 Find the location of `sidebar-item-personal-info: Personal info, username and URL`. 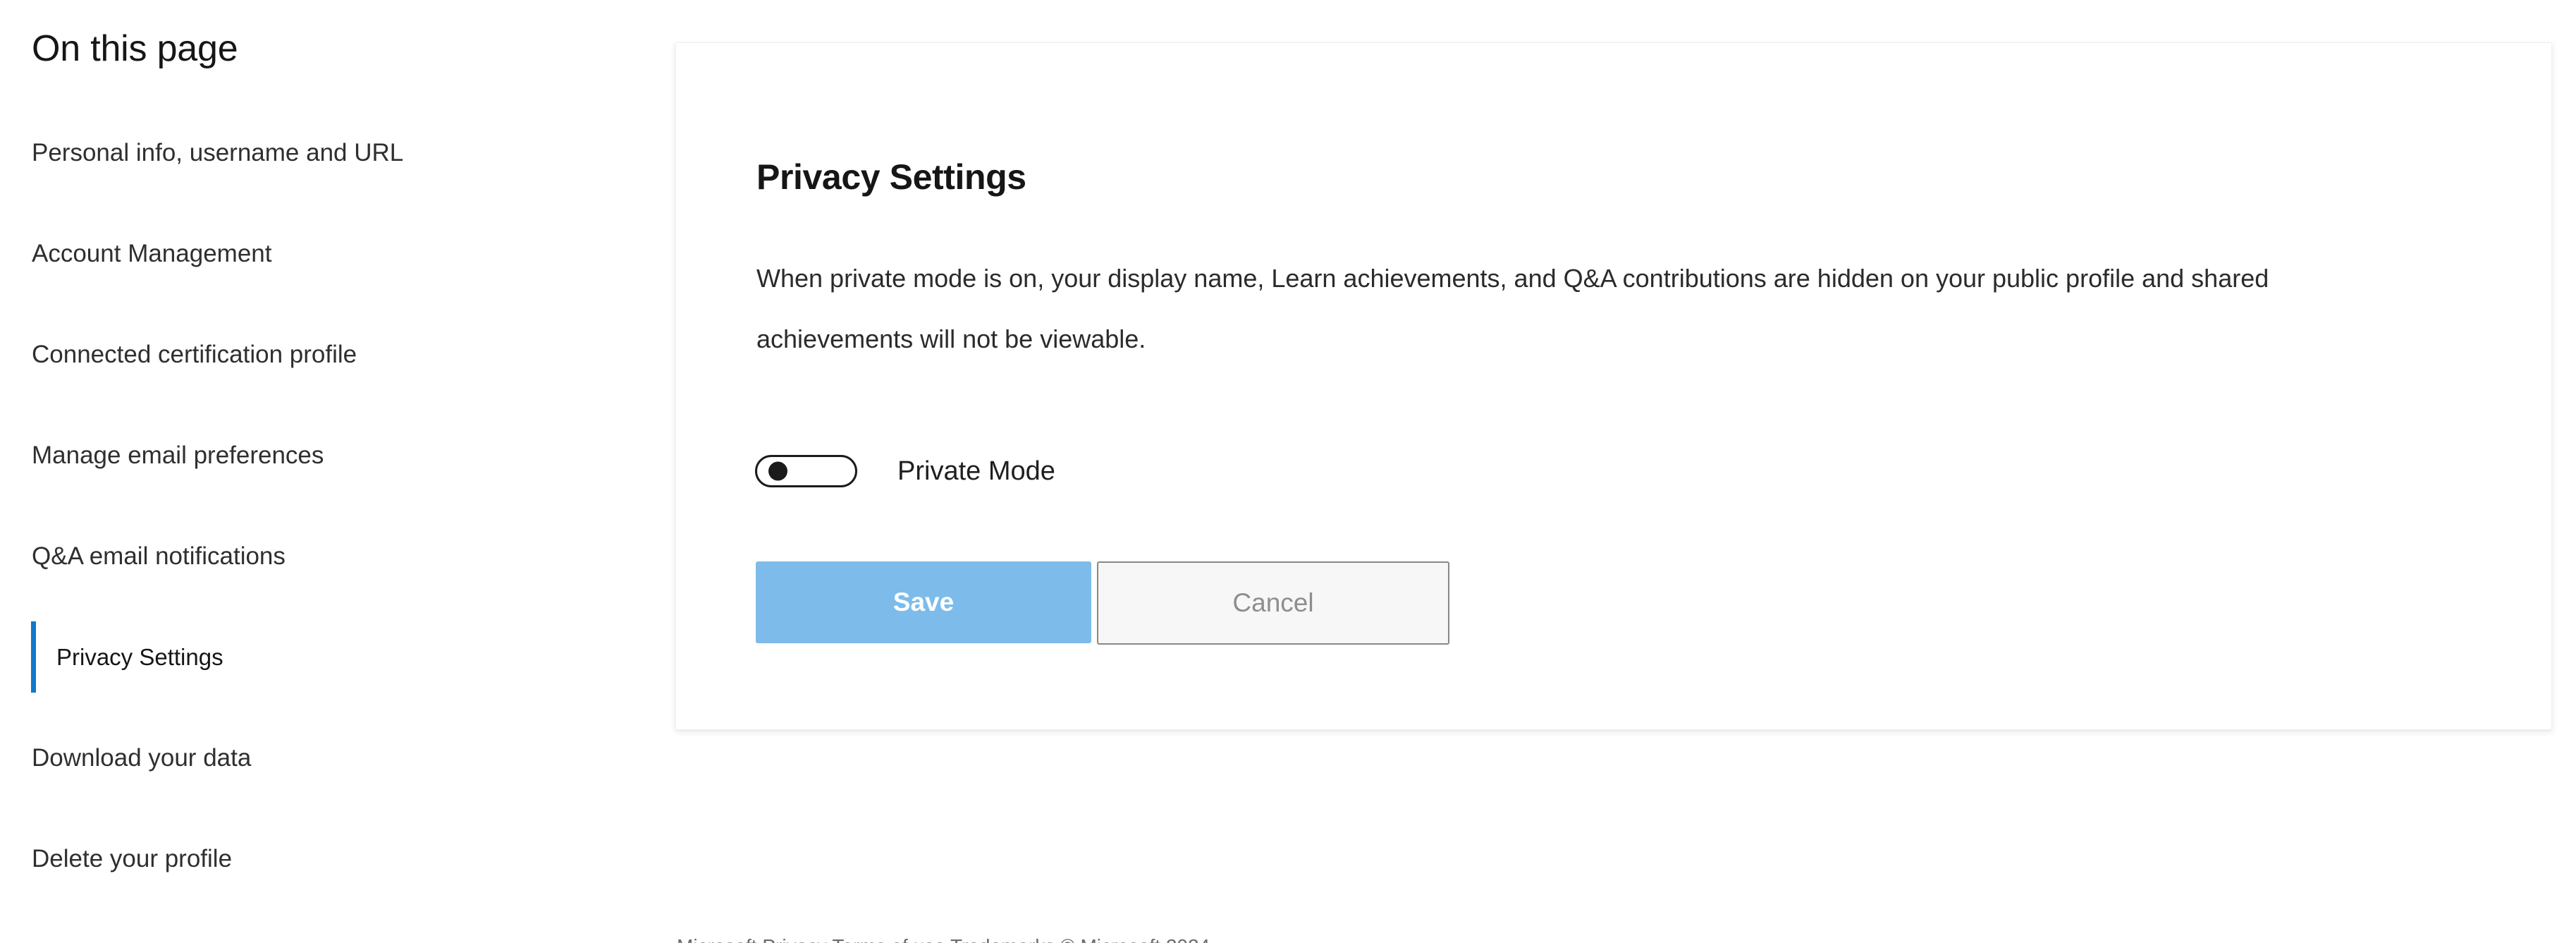

sidebar-item-personal-info: Personal info, username and URL is located at coordinates (328, 153).